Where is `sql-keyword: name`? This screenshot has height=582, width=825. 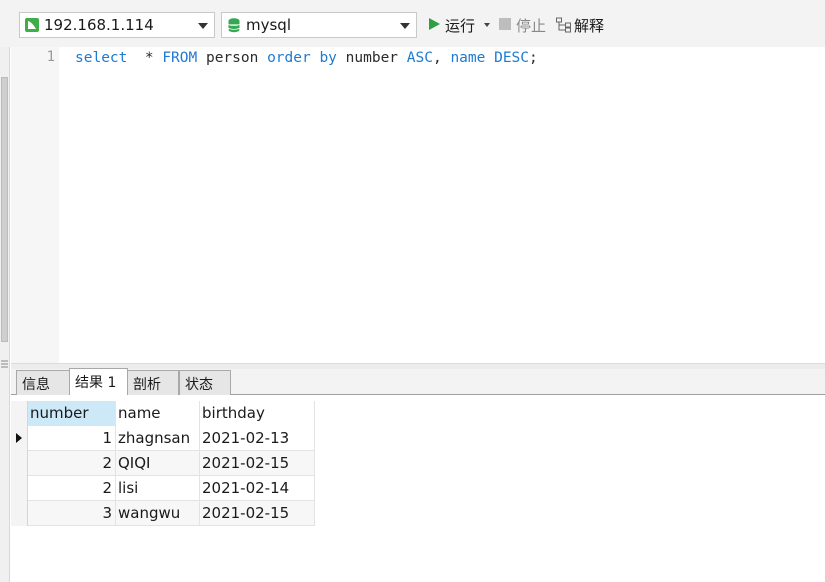
sql-keyword: name is located at coordinates (468, 58).